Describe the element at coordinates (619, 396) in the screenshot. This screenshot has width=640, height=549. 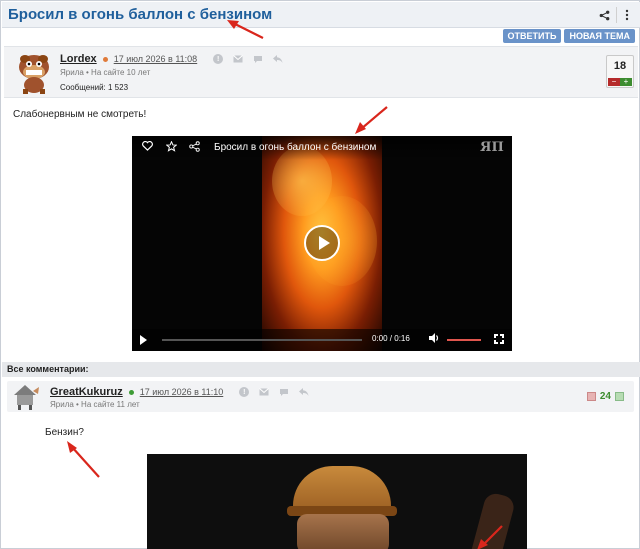
I see `rating-plus-button` at that location.